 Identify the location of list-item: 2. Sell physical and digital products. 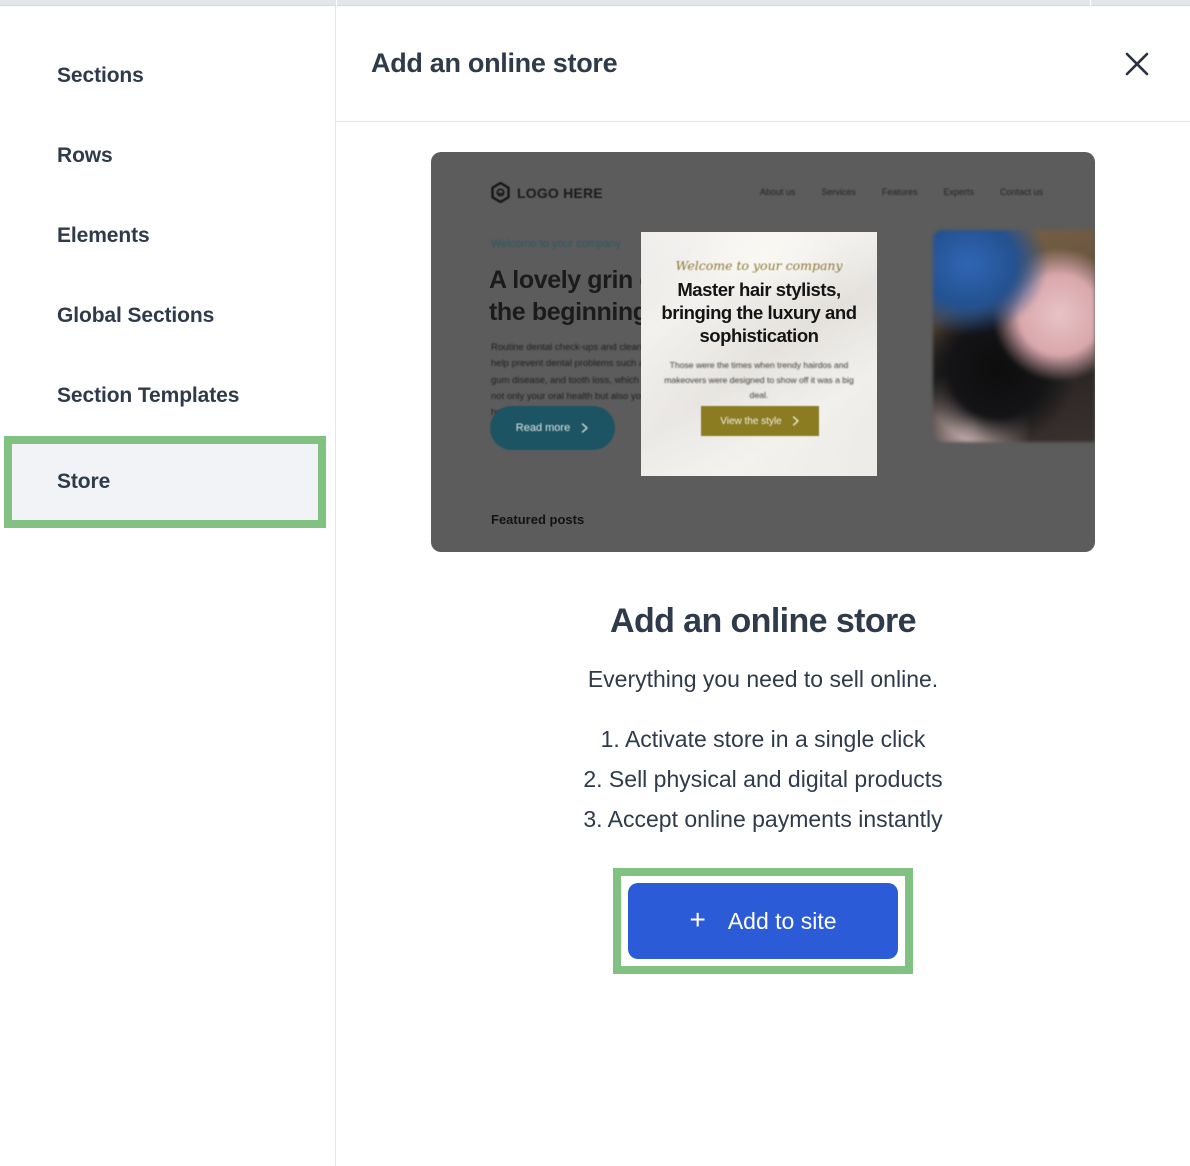
(763, 779).